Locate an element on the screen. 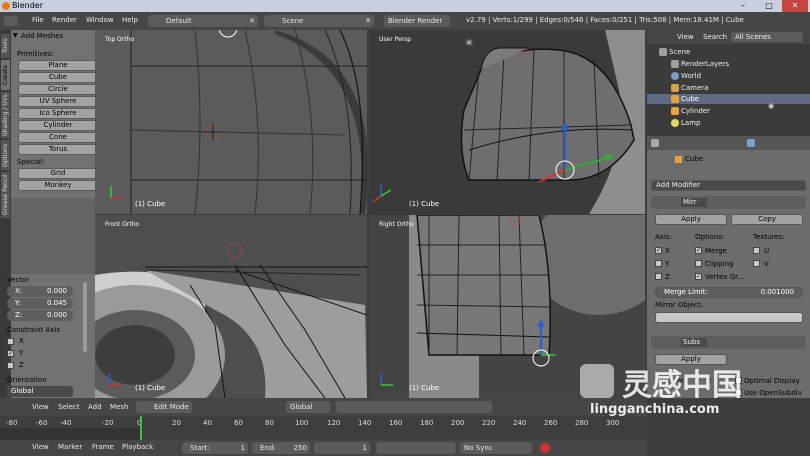 Image resolution: width=810 pixels, height=456 pixels. render-engine-value: Blender Render is located at coordinates (415, 21).